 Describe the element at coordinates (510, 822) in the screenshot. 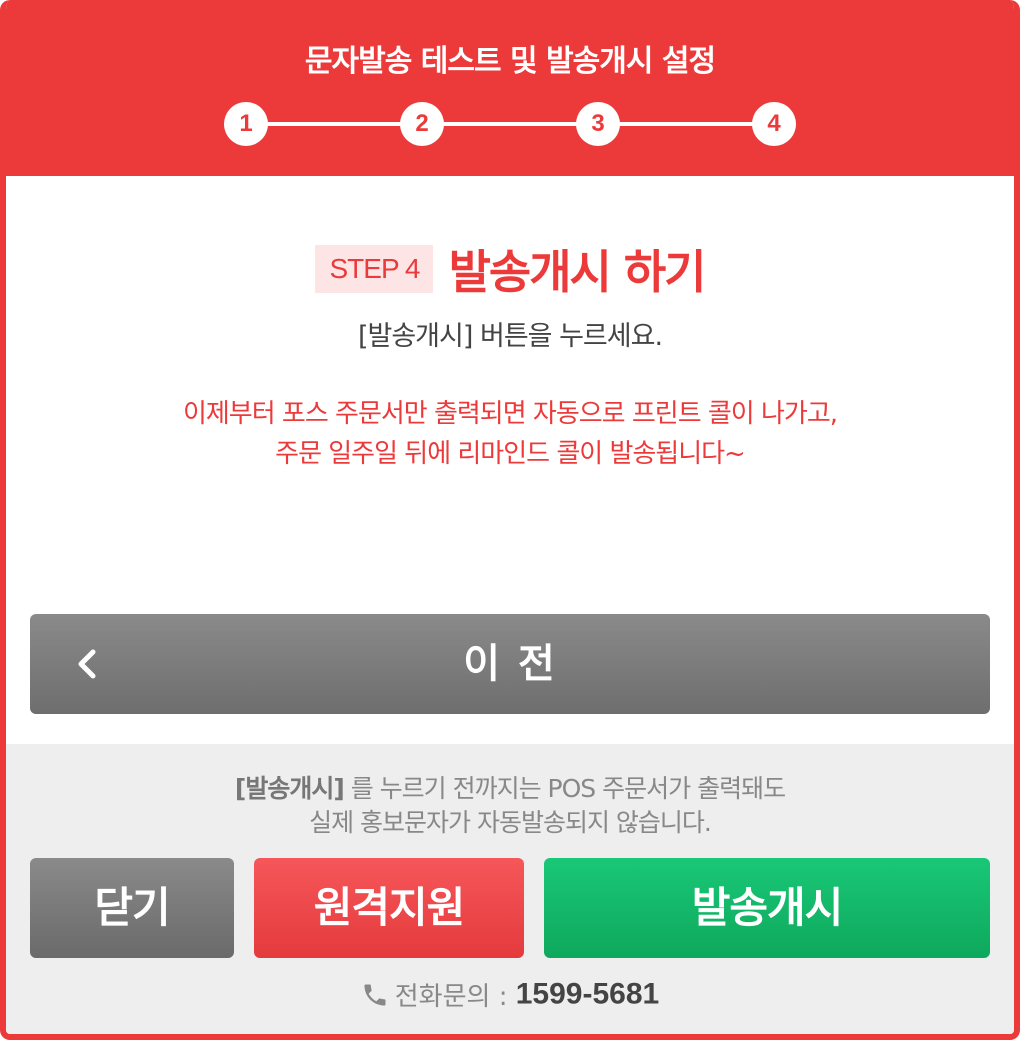

I see `footer-note-line-2: 실제 홍보문자가 자동발송되지 않습니다.` at that location.